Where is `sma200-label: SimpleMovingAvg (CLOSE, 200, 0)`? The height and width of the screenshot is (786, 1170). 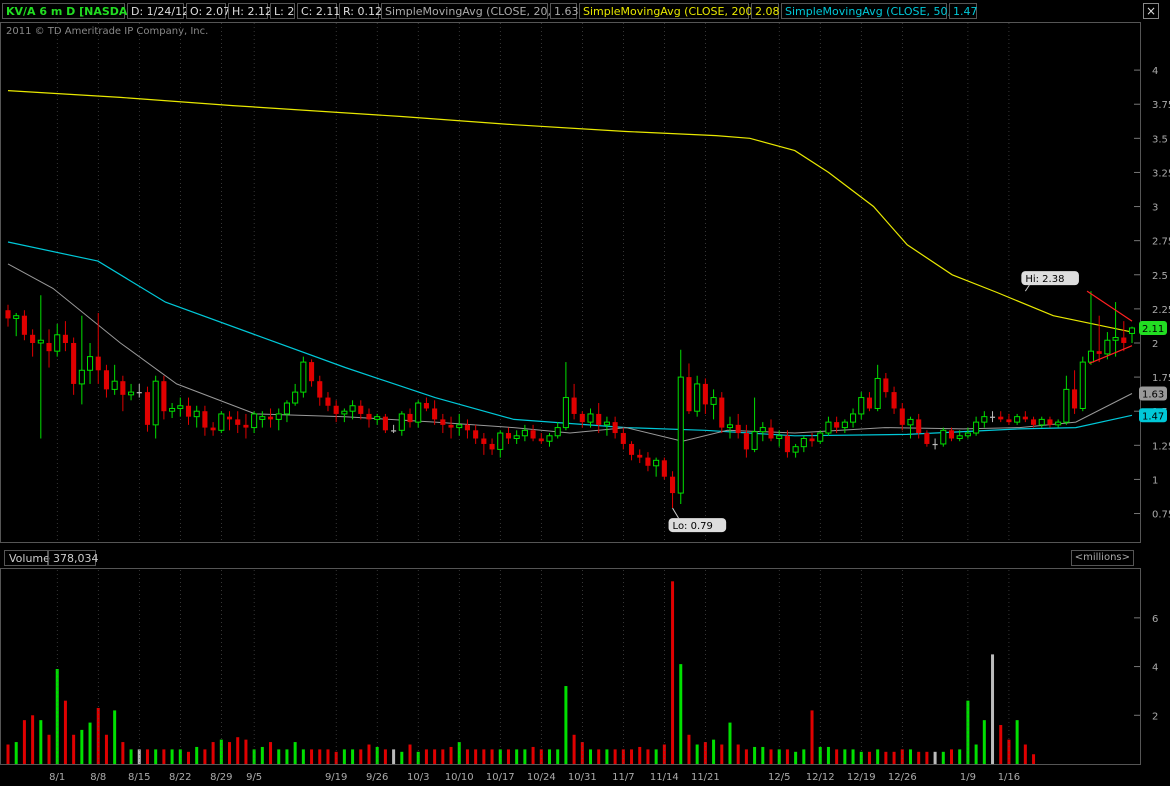 sma200-label: SimpleMovingAvg (CLOSE, 200, 0) is located at coordinates (675, 11).